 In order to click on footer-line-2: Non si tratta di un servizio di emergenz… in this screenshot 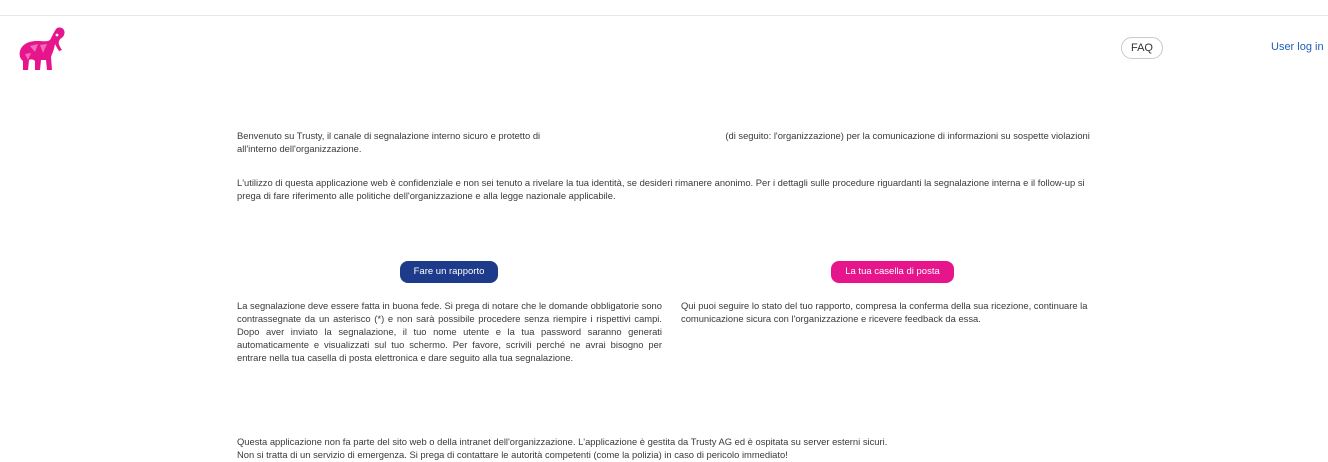, I will do `click(512, 454)`.